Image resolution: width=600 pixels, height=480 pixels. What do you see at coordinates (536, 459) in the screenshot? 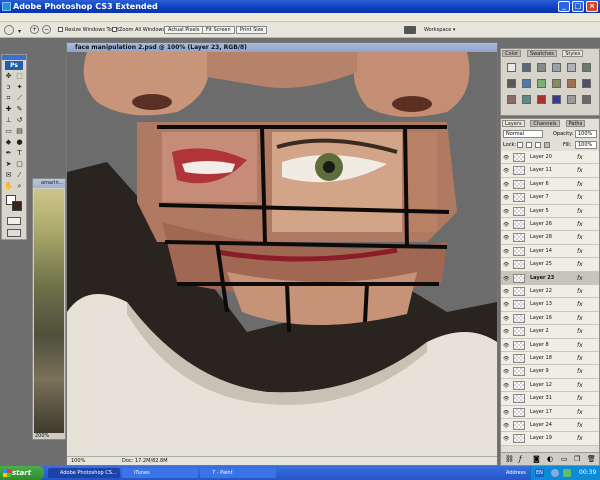
I see `layer-mask-icon: ◙` at bounding box center [536, 459].